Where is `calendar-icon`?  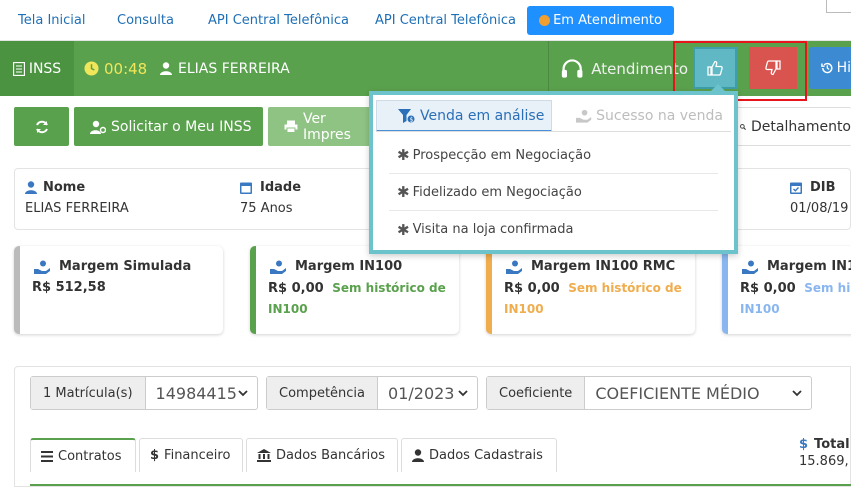 calendar-icon is located at coordinates (246, 188).